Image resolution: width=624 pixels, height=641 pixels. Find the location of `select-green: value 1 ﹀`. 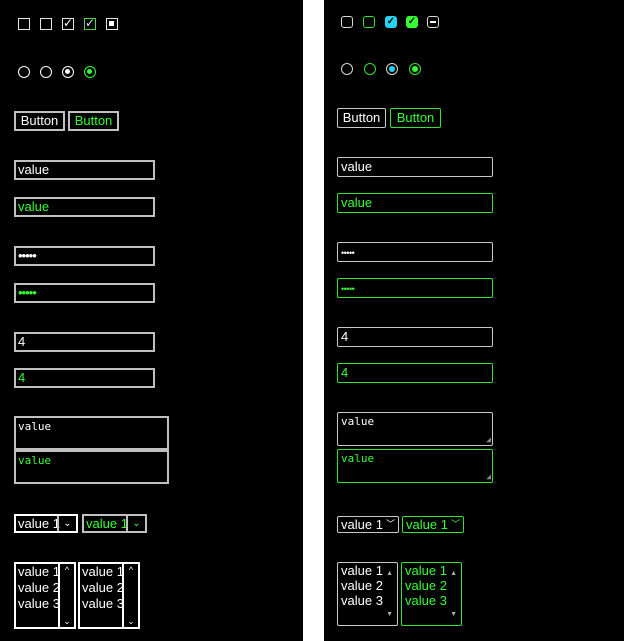

select-green: value 1 ﹀ is located at coordinates (433, 524).